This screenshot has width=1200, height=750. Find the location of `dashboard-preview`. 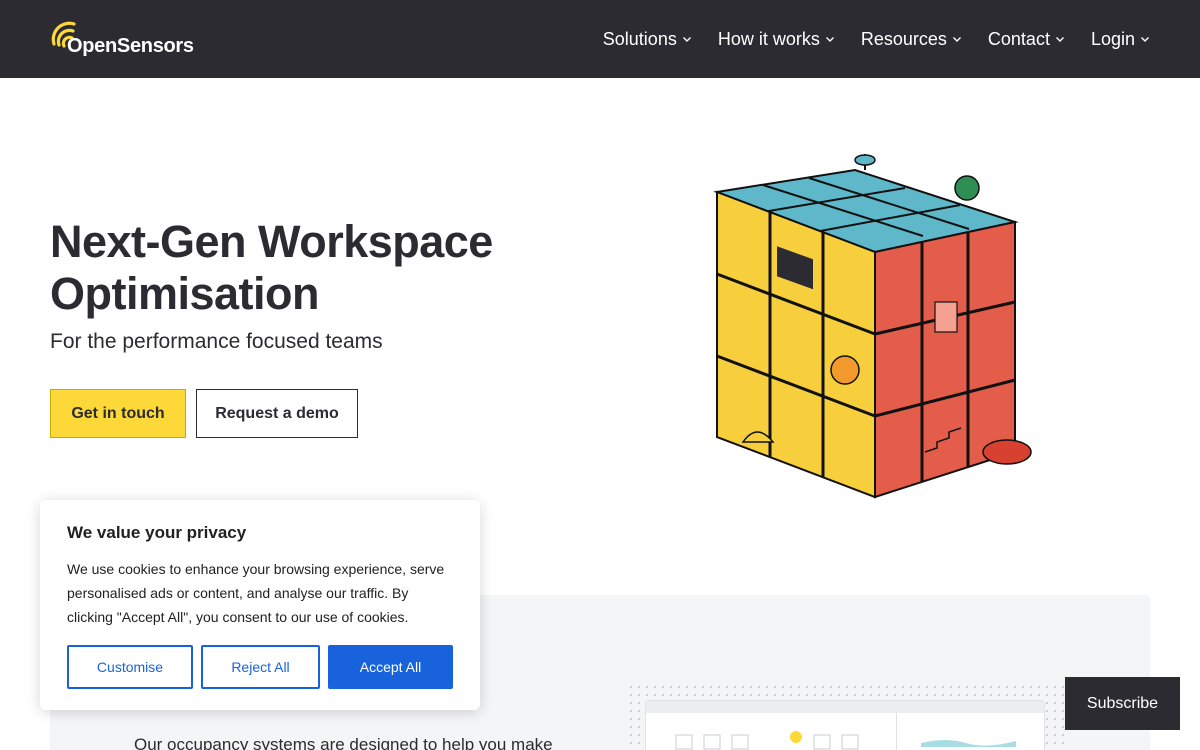

dashboard-preview is located at coordinates (845, 725).